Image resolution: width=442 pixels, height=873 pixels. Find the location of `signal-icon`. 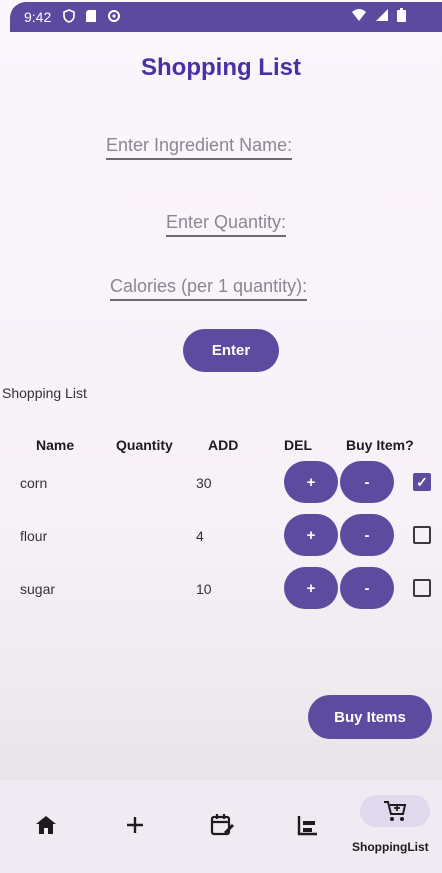

signal-icon is located at coordinates (382, 16).